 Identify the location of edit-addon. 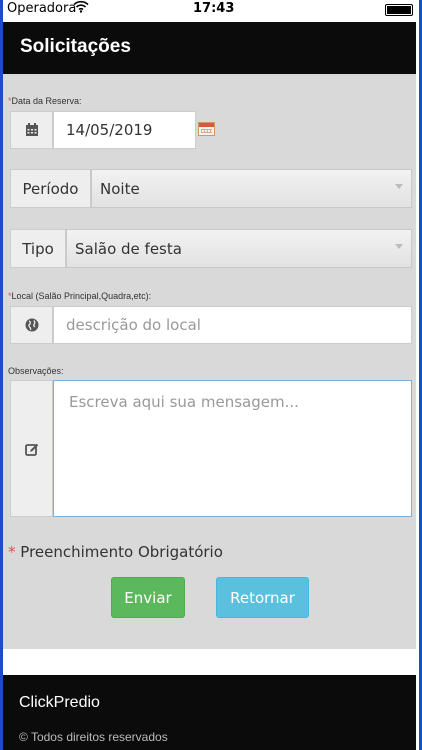
(31, 448).